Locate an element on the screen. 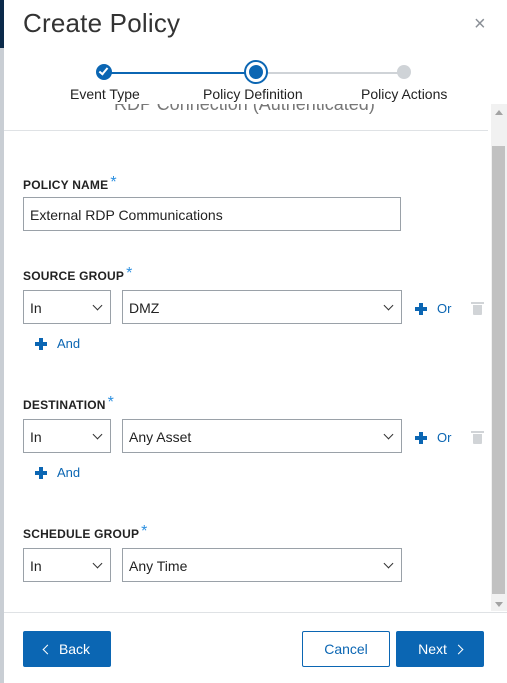  policy-name-input: External RDP Communications is located at coordinates (212, 214).